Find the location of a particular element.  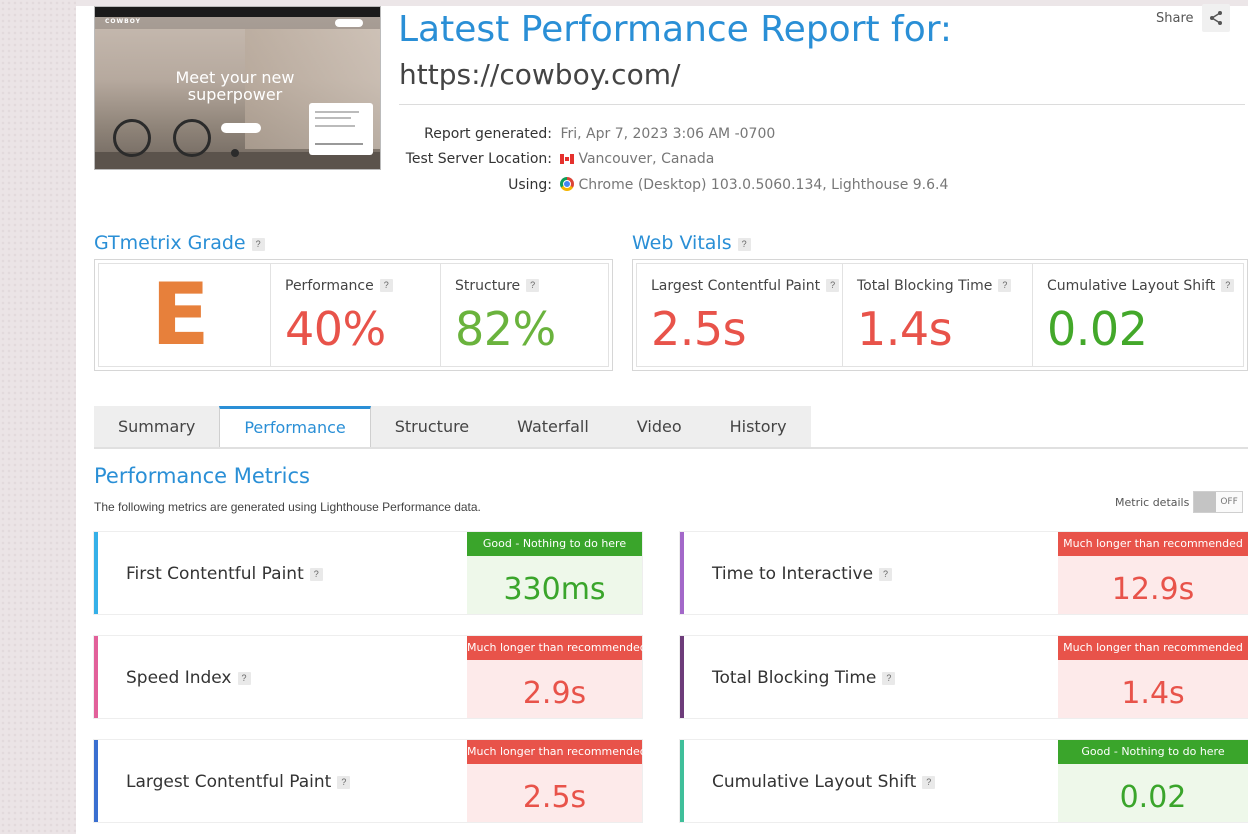

gtmetrix-grade-label: GTmetrix Grade is located at coordinates (170, 243).